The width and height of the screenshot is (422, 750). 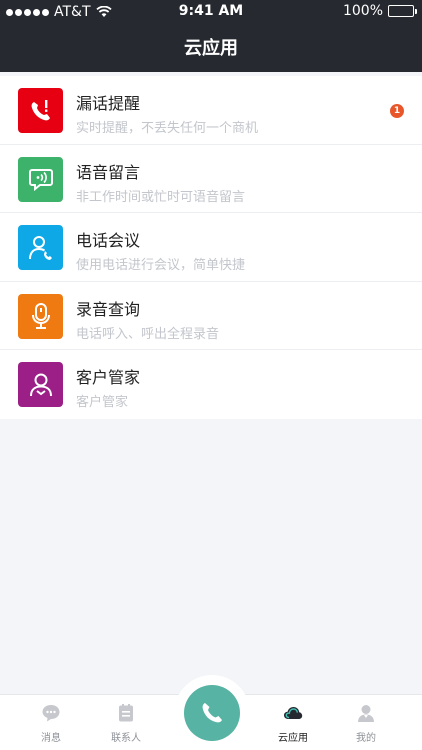 I want to click on app-item-conference: 电话会议 使用电话进行会议，简单快捷, so click(x=211, y=247).